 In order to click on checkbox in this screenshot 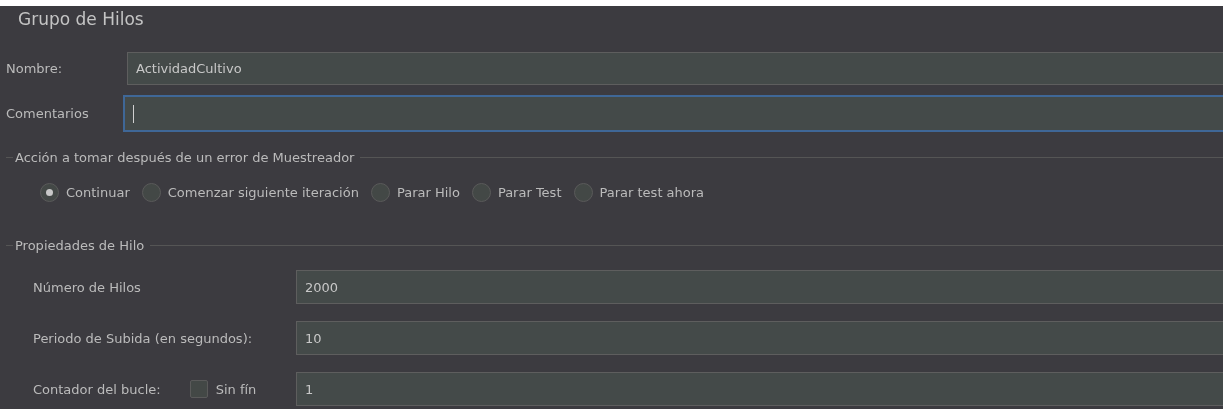, I will do `click(198, 389)`.